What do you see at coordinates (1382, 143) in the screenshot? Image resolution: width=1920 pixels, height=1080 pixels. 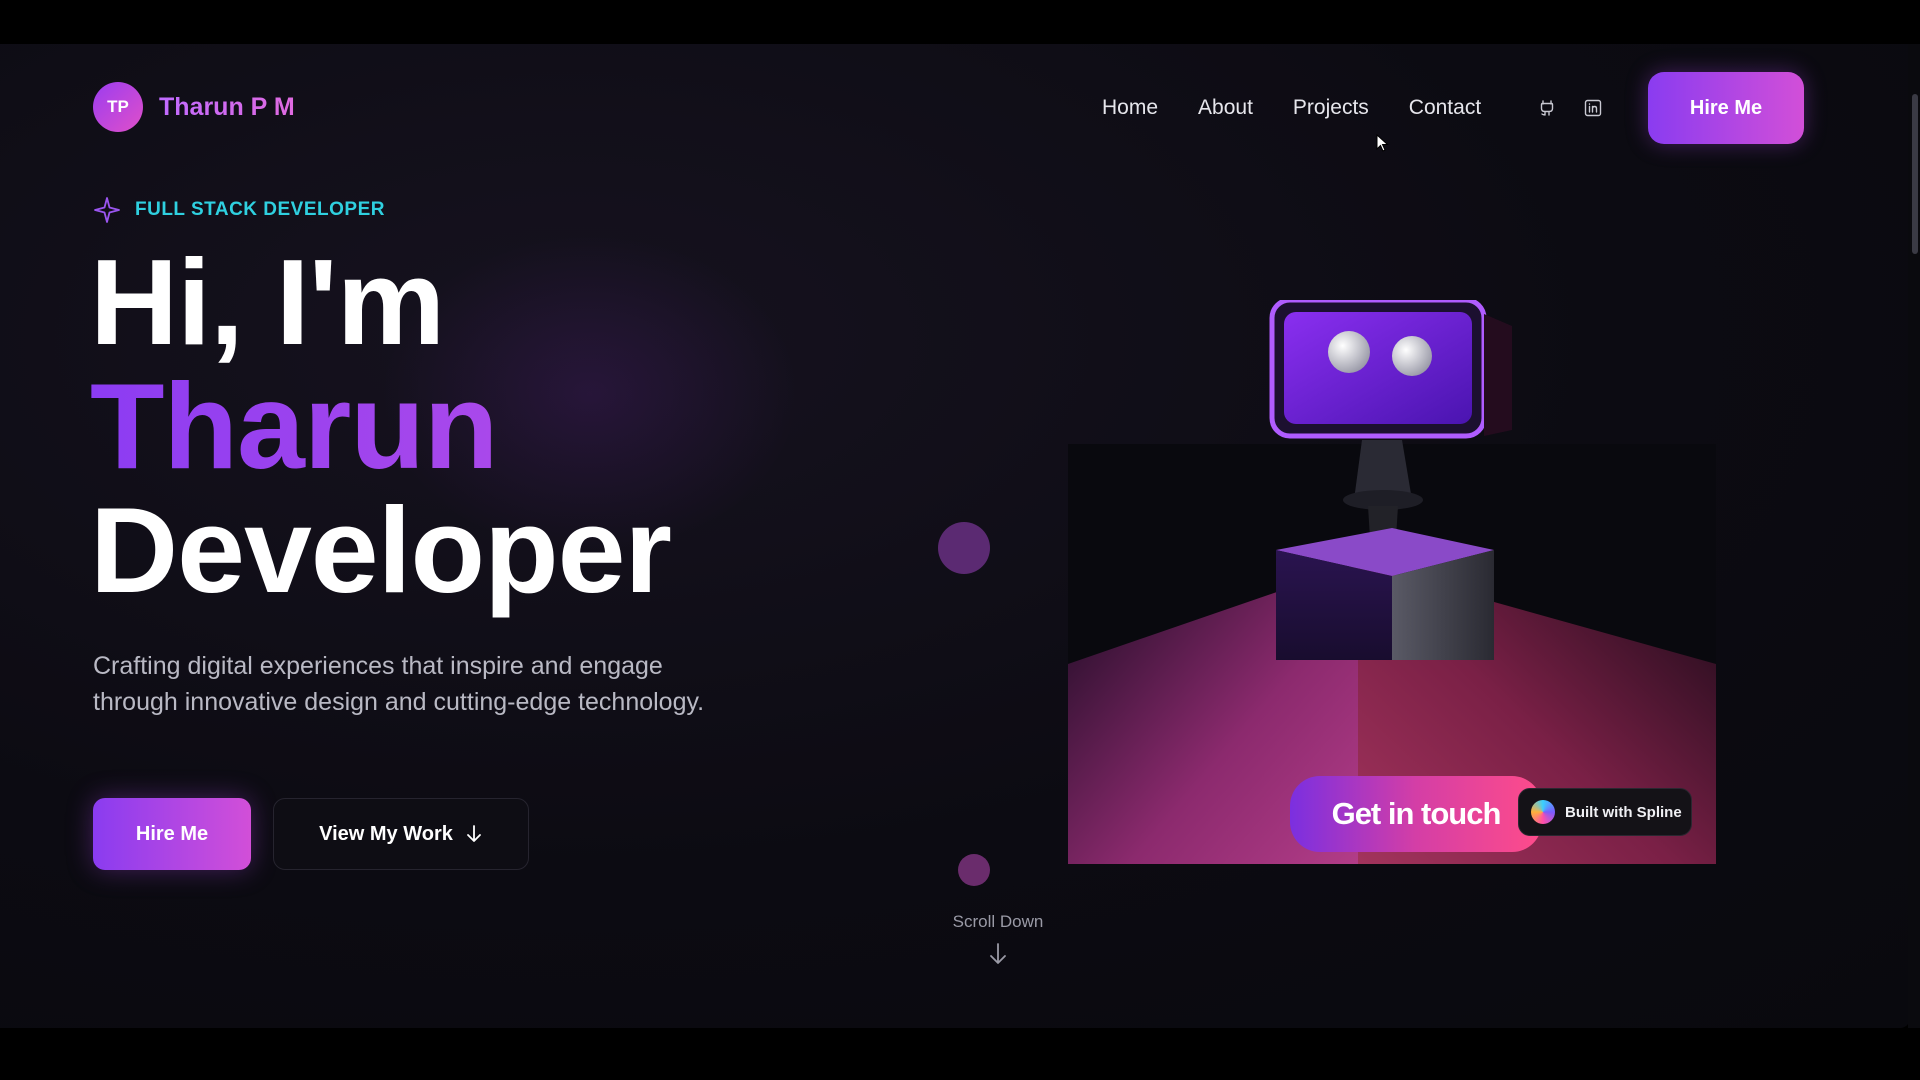 I see `mouse-cursor-icon` at bounding box center [1382, 143].